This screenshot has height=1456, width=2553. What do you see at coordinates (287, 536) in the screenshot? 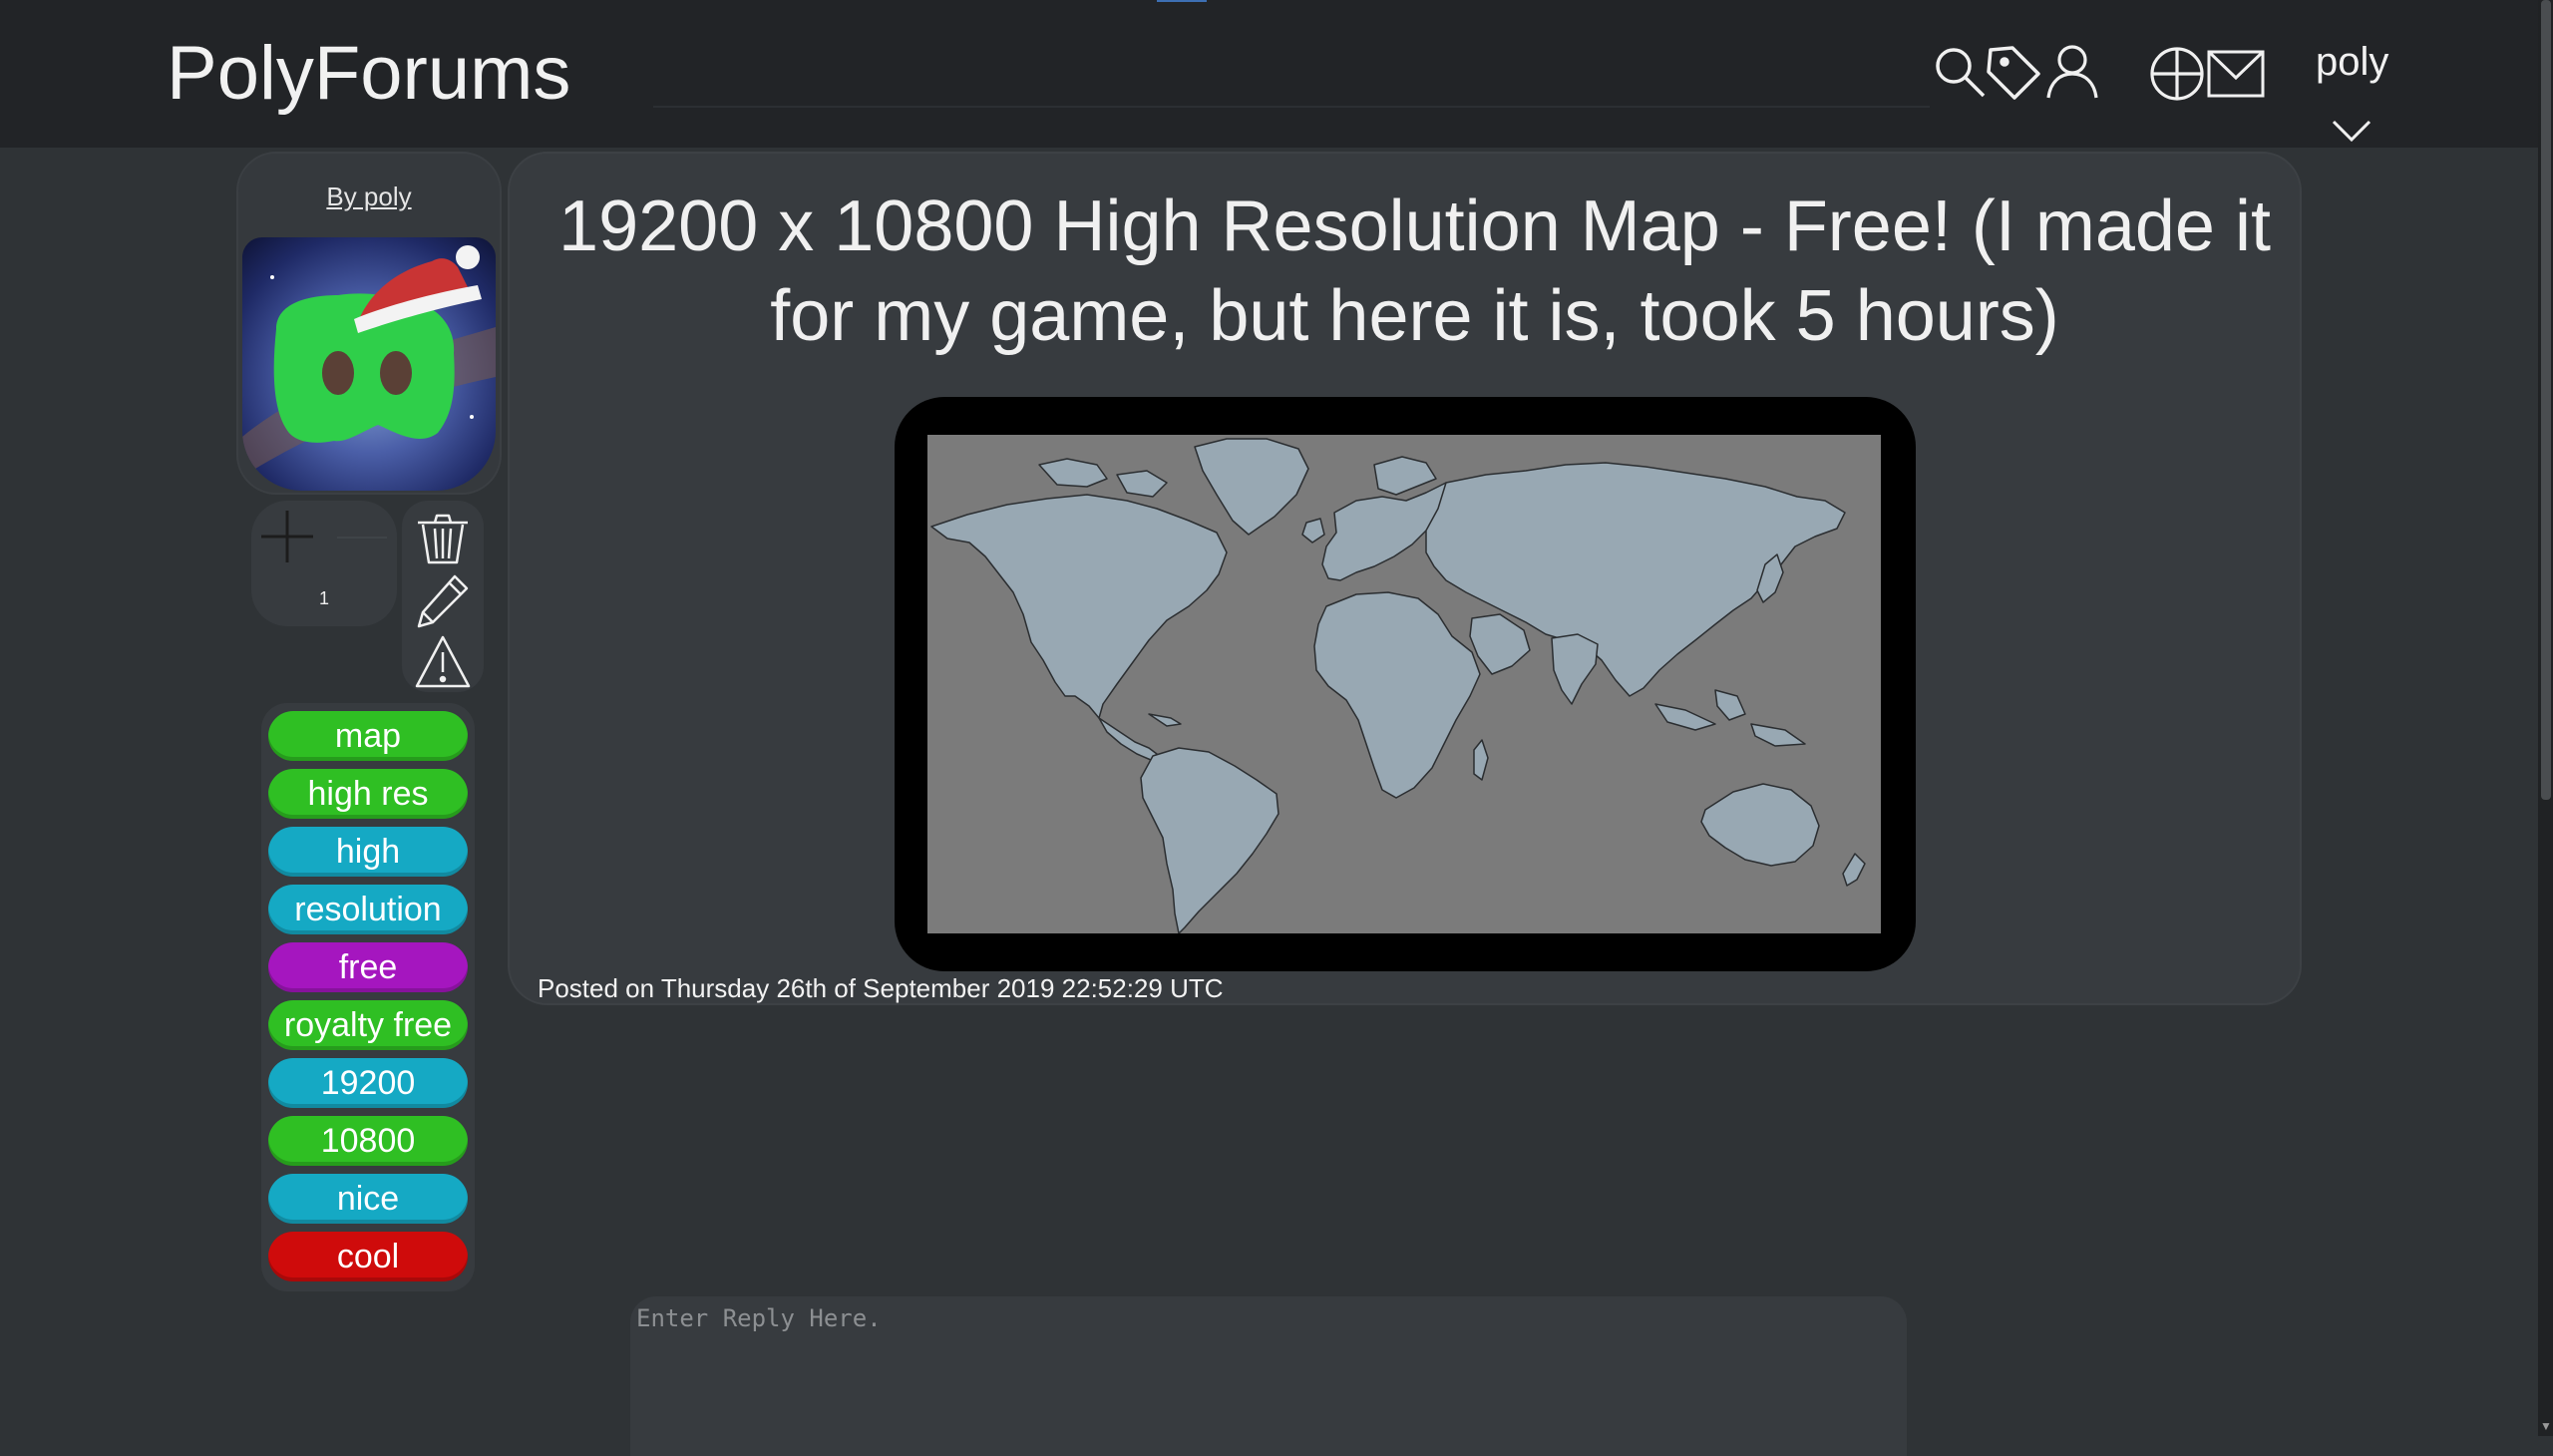
I see `upvote-plus-icon` at bounding box center [287, 536].